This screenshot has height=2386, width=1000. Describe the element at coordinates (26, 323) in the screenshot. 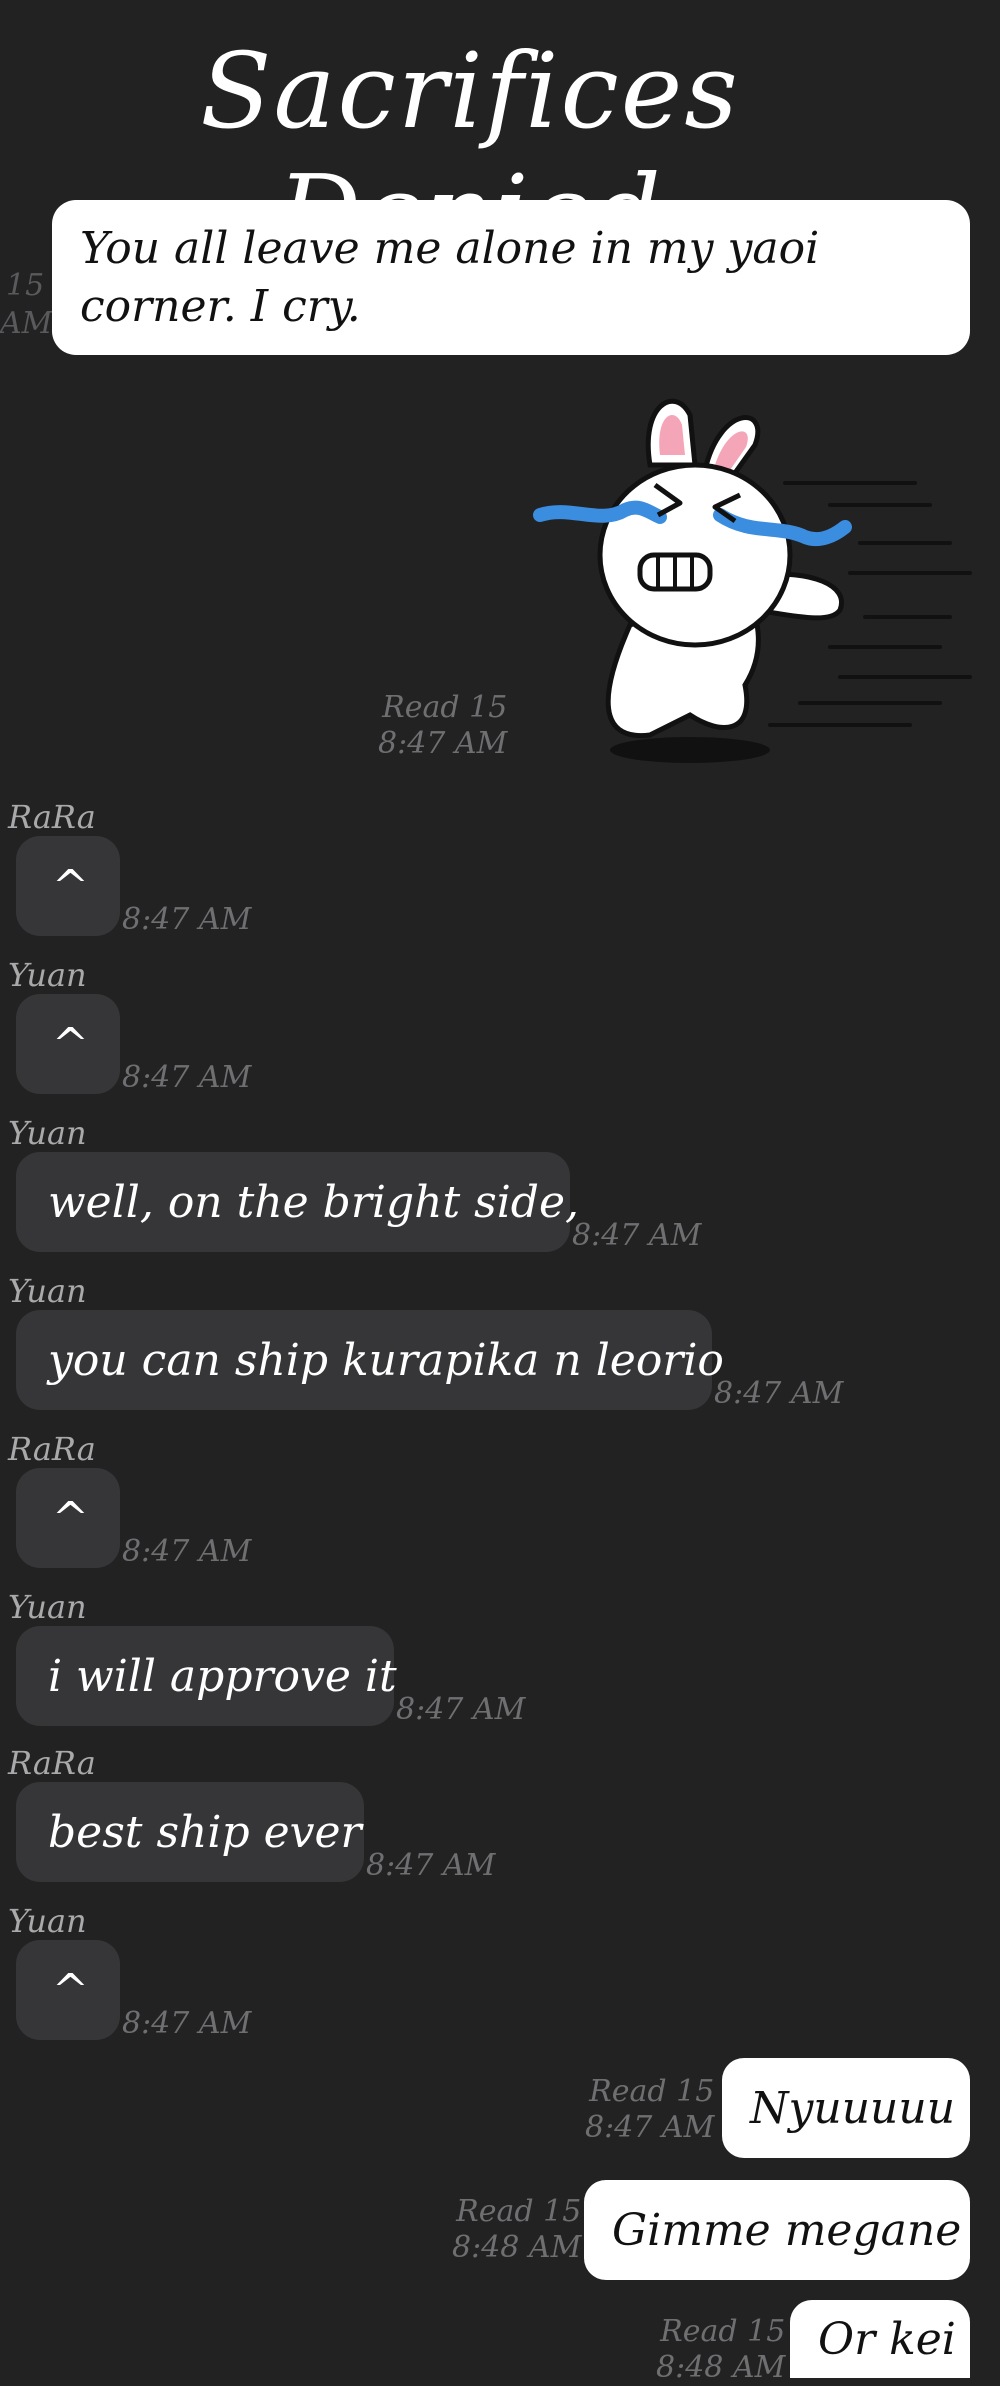

I see `time-fragment: AM` at that location.